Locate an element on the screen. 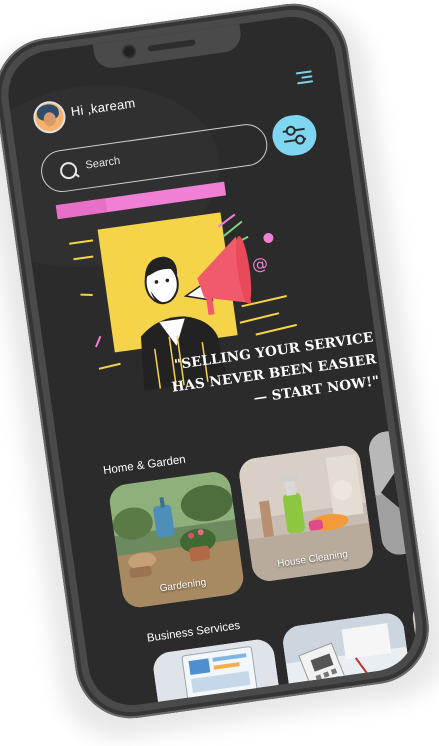 This screenshot has width=439, height=746. greeting-text: Hi ,kaream is located at coordinates (103, 107).